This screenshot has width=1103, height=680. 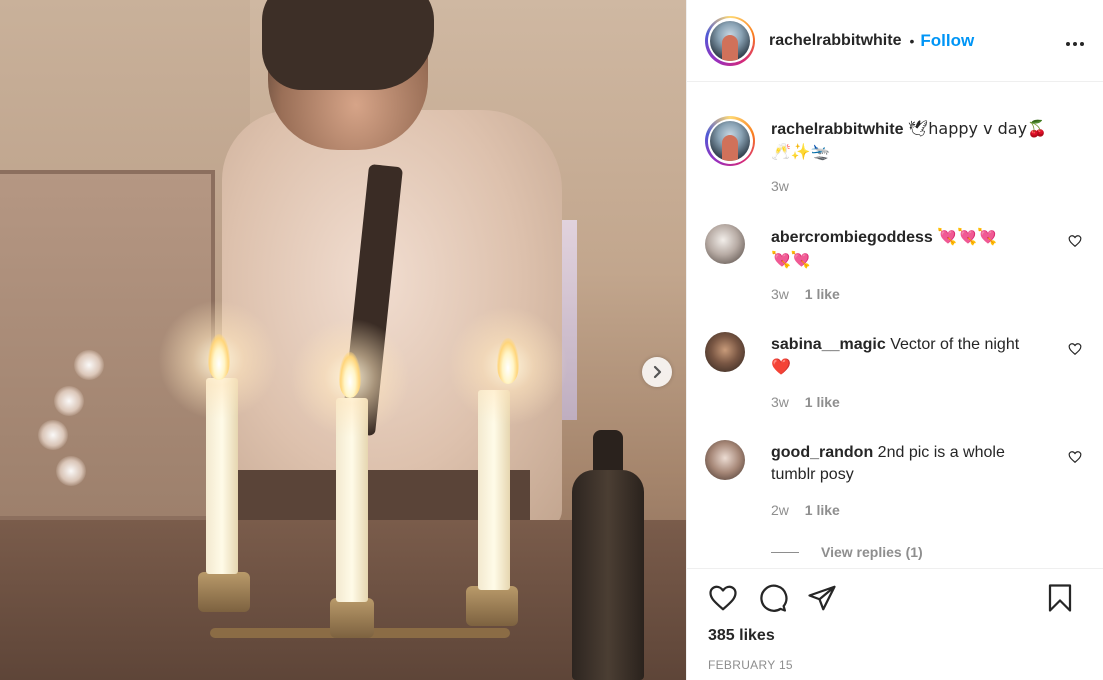 What do you see at coordinates (837, 129) in the screenshot?
I see `caption-username: rachelrabbitwhite` at bounding box center [837, 129].